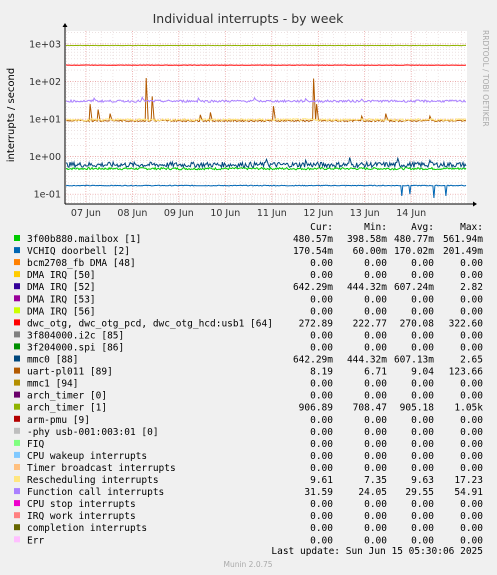  What do you see at coordinates (370, 251) in the screenshot?
I see `legend-value: 60.00m` at bounding box center [370, 251].